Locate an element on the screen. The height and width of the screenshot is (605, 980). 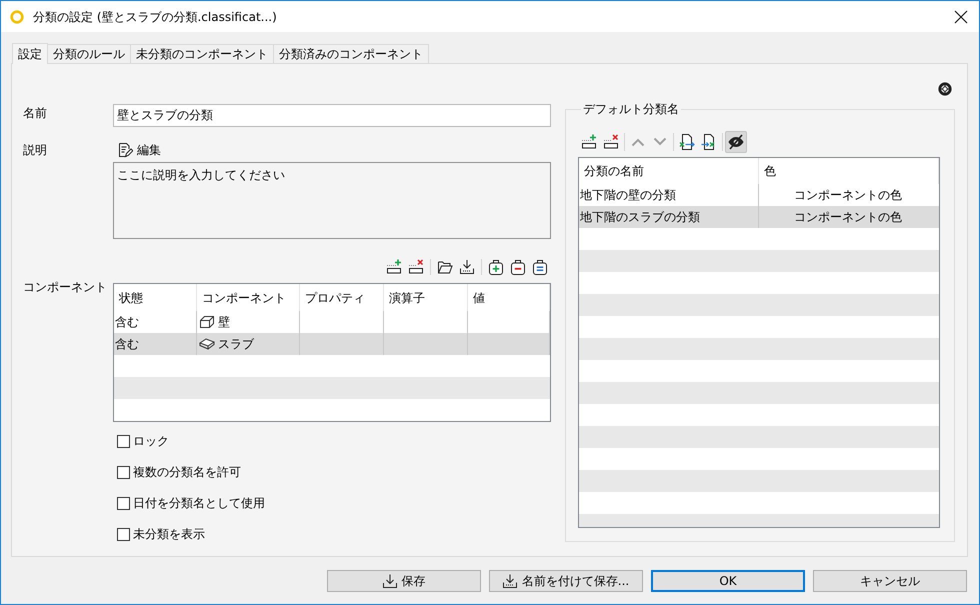
table-row: 地下階のスラブの分類 コンポーネントの色 is located at coordinates (759, 217).